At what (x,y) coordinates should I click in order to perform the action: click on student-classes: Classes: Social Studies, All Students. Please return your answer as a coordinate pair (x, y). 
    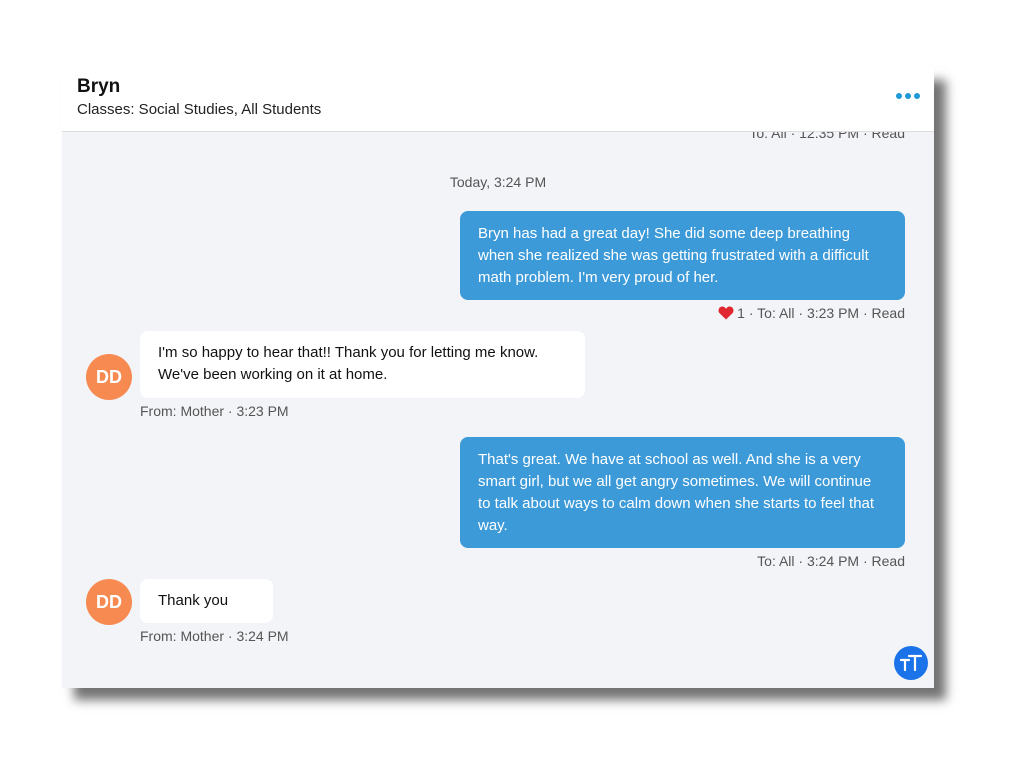
    Looking at the image, I should click on (199, 109).